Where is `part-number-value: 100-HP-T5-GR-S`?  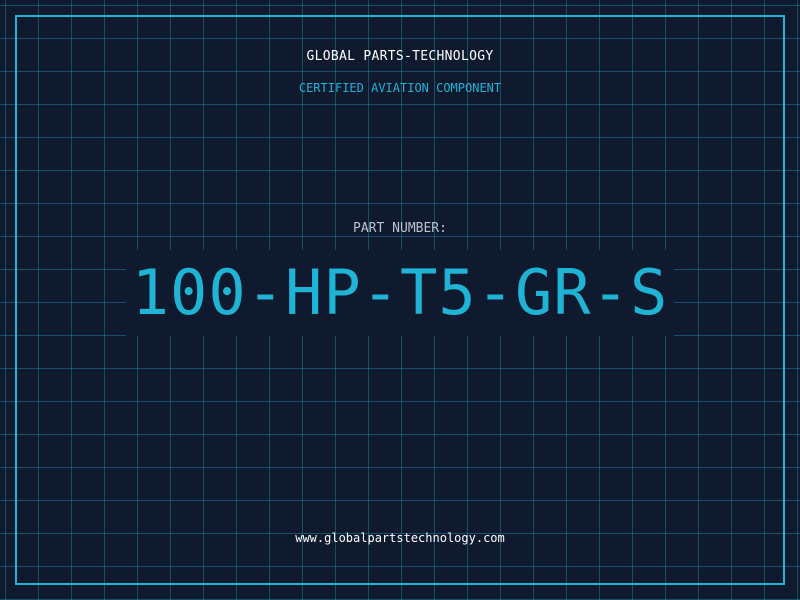 part-number-value: 100-HP-T5-GR-S is located at coordinates (400, 293).